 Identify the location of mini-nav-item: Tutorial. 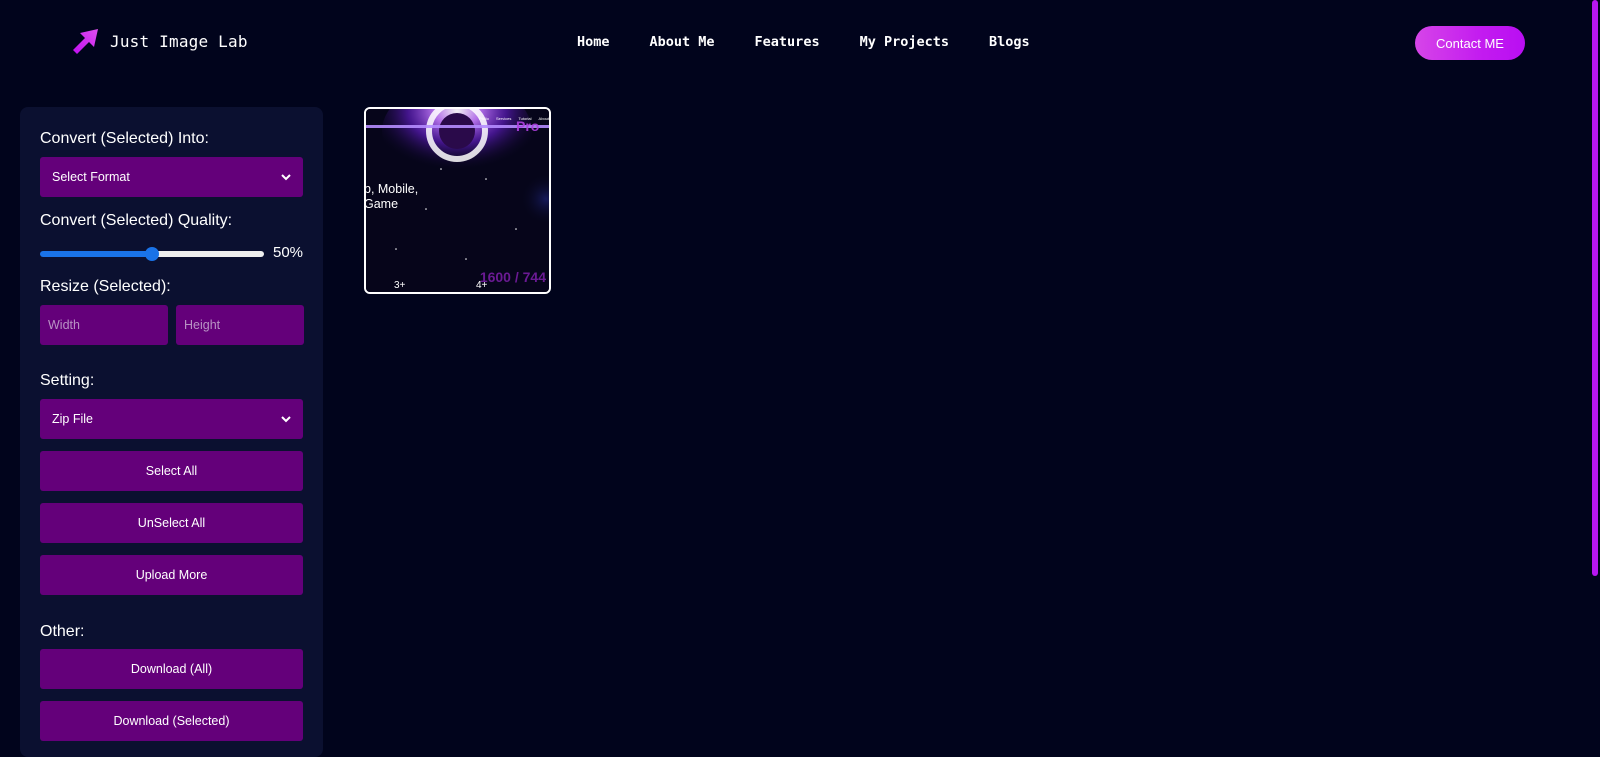
(525, 118).